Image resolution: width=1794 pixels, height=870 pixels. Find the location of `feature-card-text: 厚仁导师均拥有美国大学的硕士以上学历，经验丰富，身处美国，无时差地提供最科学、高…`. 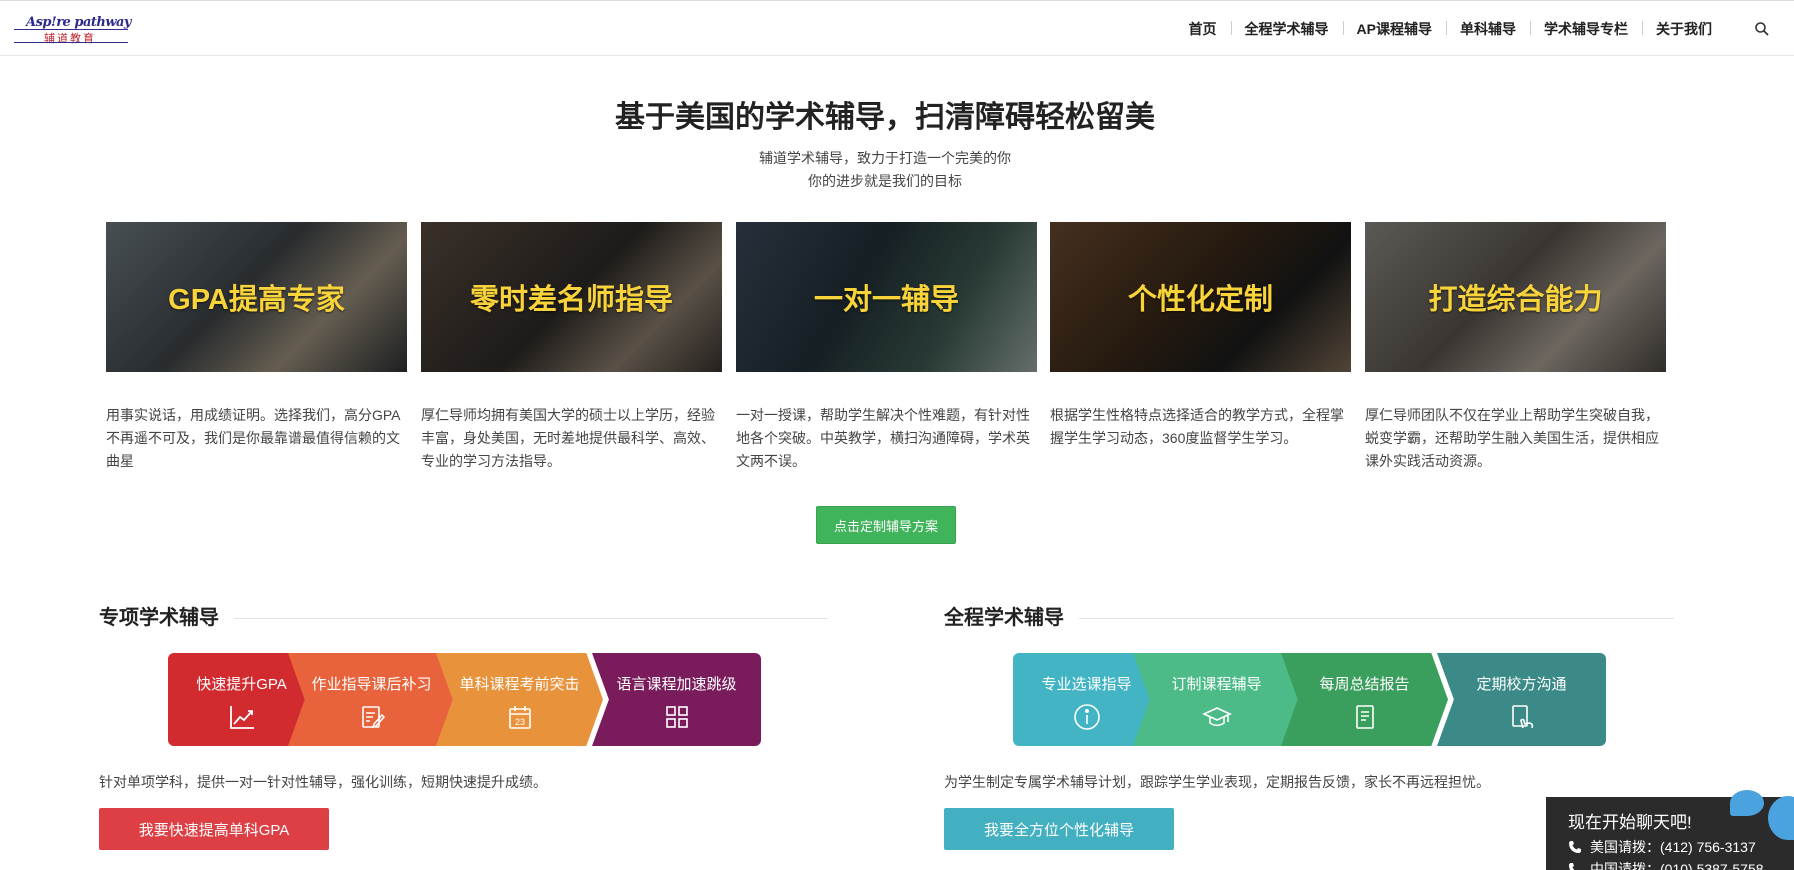

feature-card-text: 厚仁导师均拥有美国大学的硕士以上学历，经验丰富，身处美国，无时差地提供最科学、高… is located at coordinates (568, 438).